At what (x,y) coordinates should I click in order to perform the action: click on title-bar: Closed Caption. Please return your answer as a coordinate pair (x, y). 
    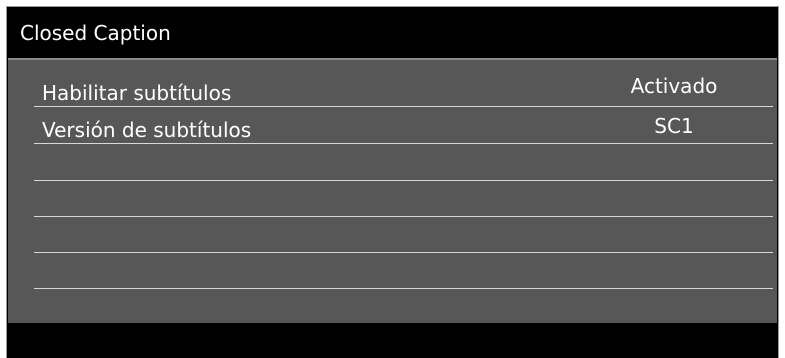
    Looking at the image, I should click on (392, 33).